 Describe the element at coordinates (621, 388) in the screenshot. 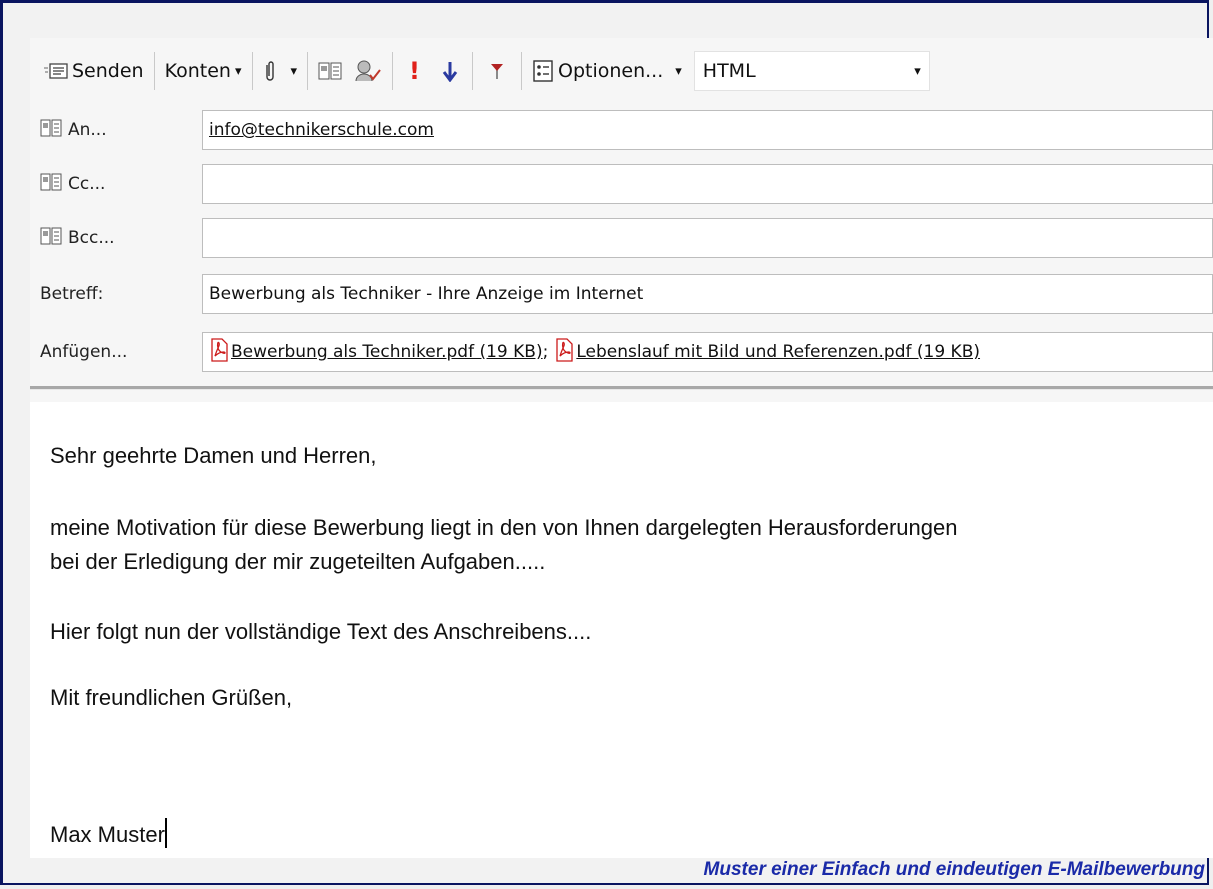

I see `header-body-divider` at that location.